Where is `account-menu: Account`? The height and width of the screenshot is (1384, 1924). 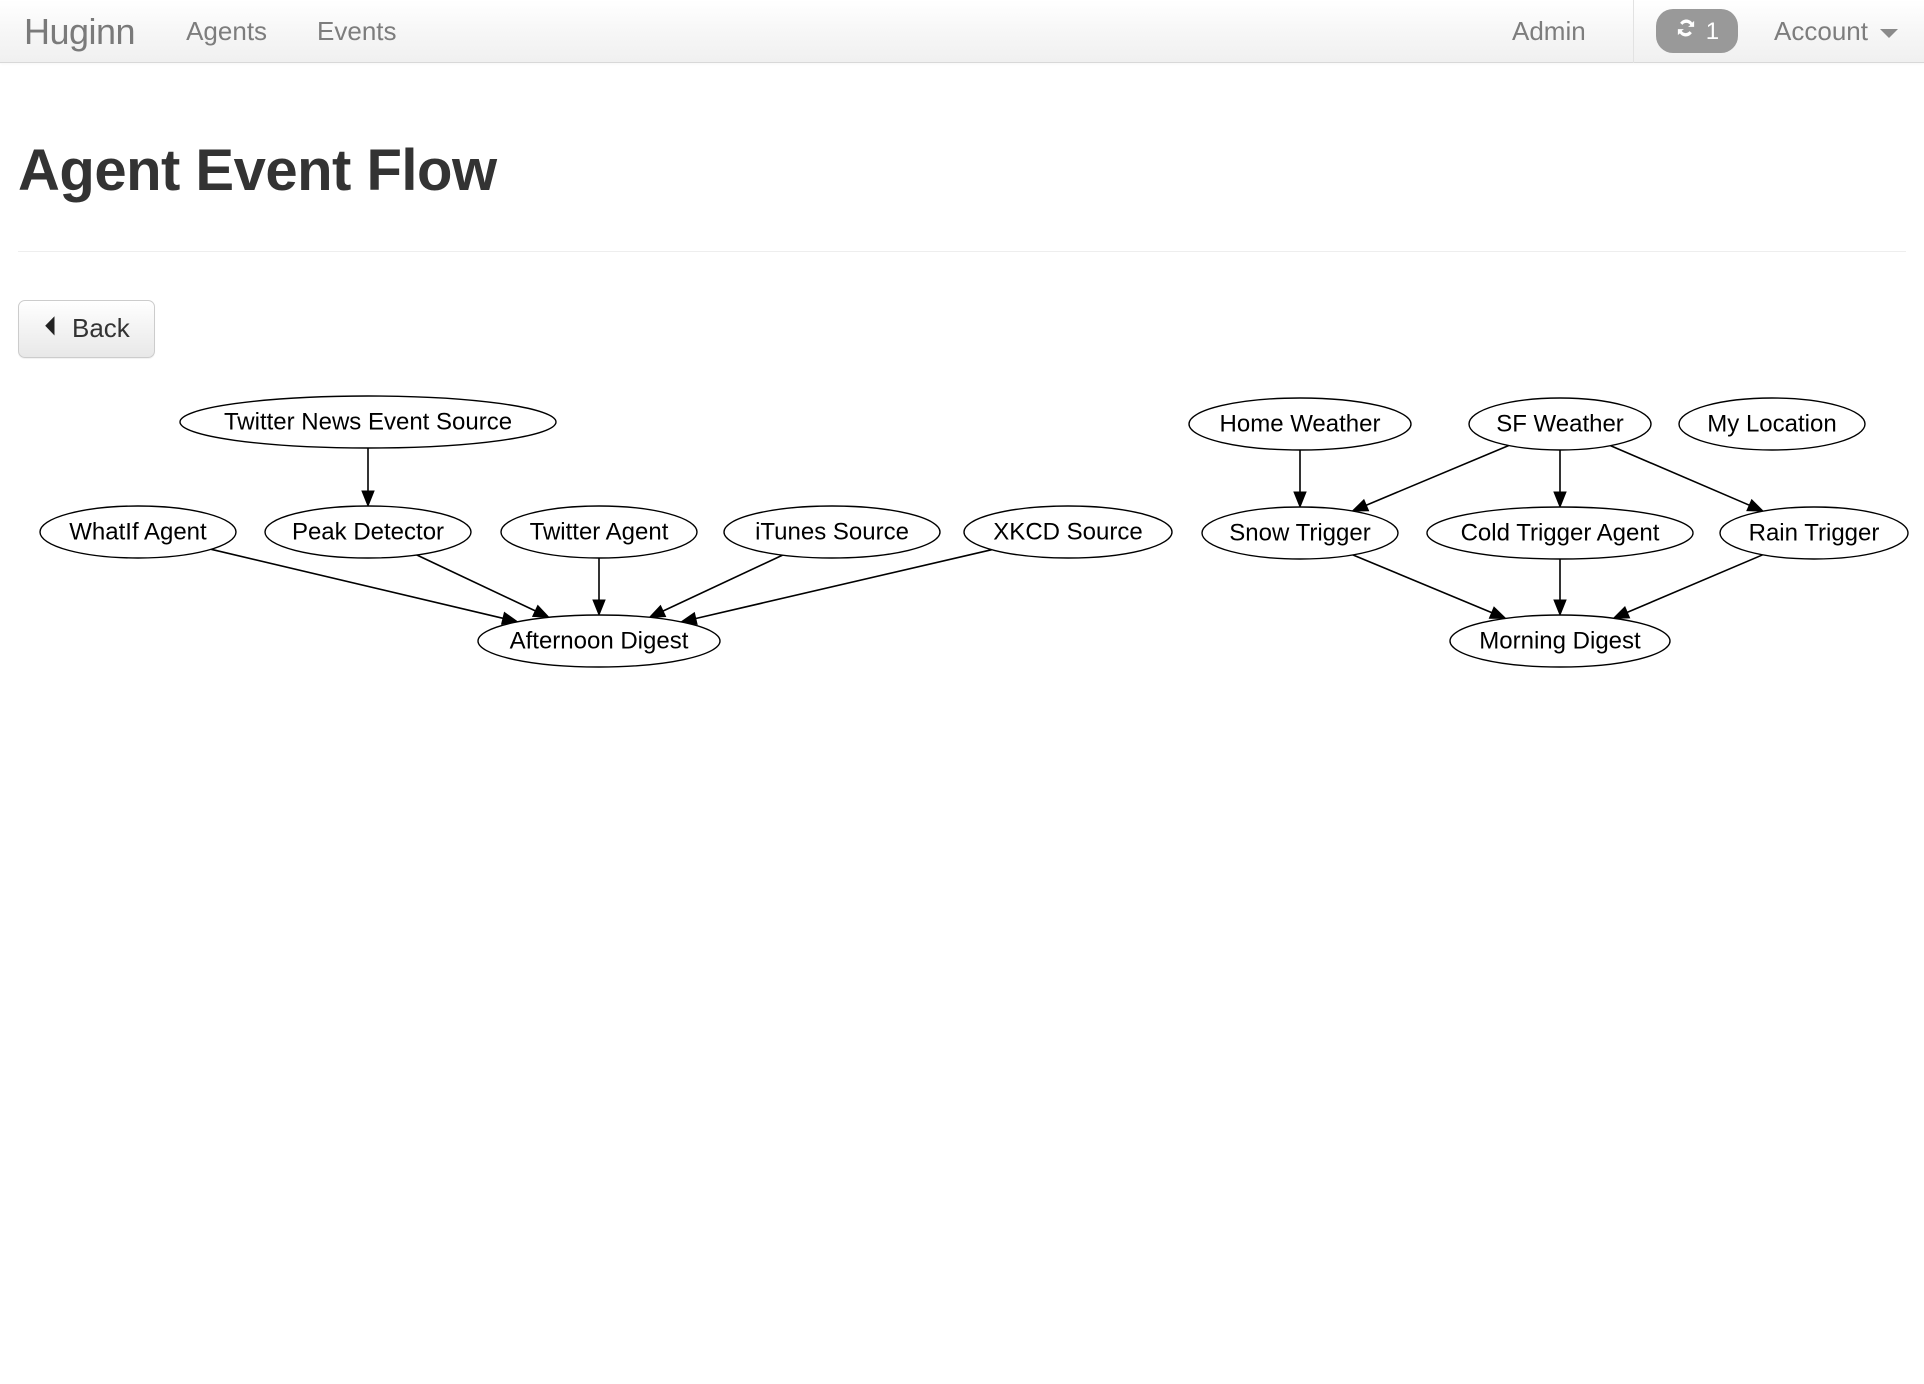 account-menu: Account is located at coordinates (1840, 31).